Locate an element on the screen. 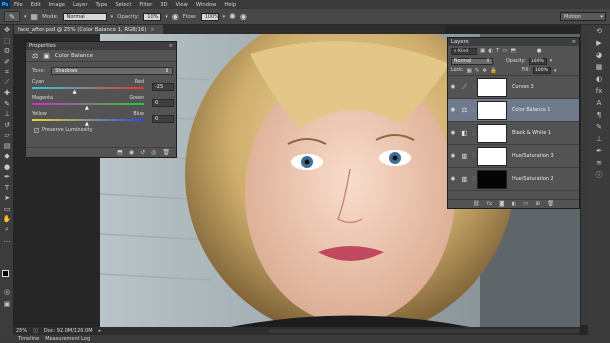  brush-panel-icon: ✎ is located at coordinates (599, 127).